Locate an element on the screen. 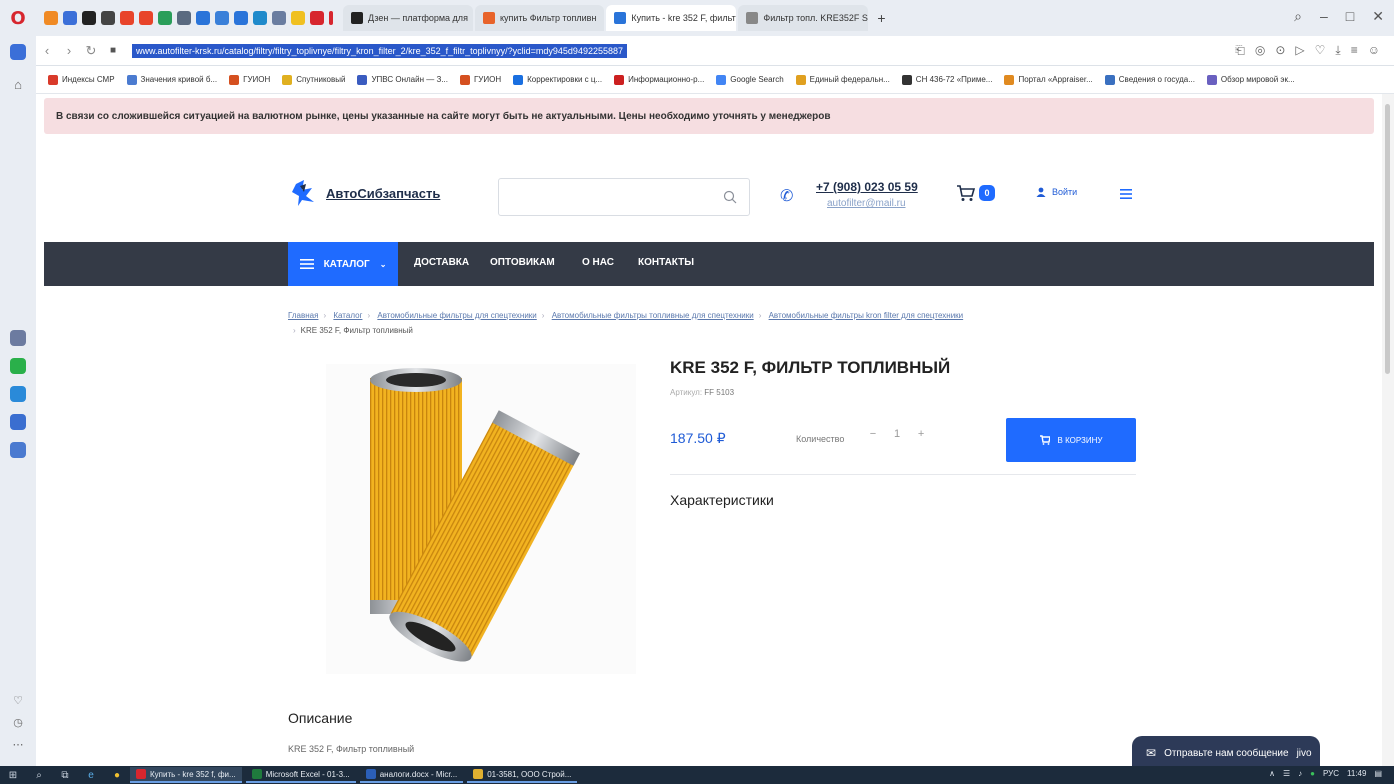  whatsapp-icon is located at coordinates (18, 366).